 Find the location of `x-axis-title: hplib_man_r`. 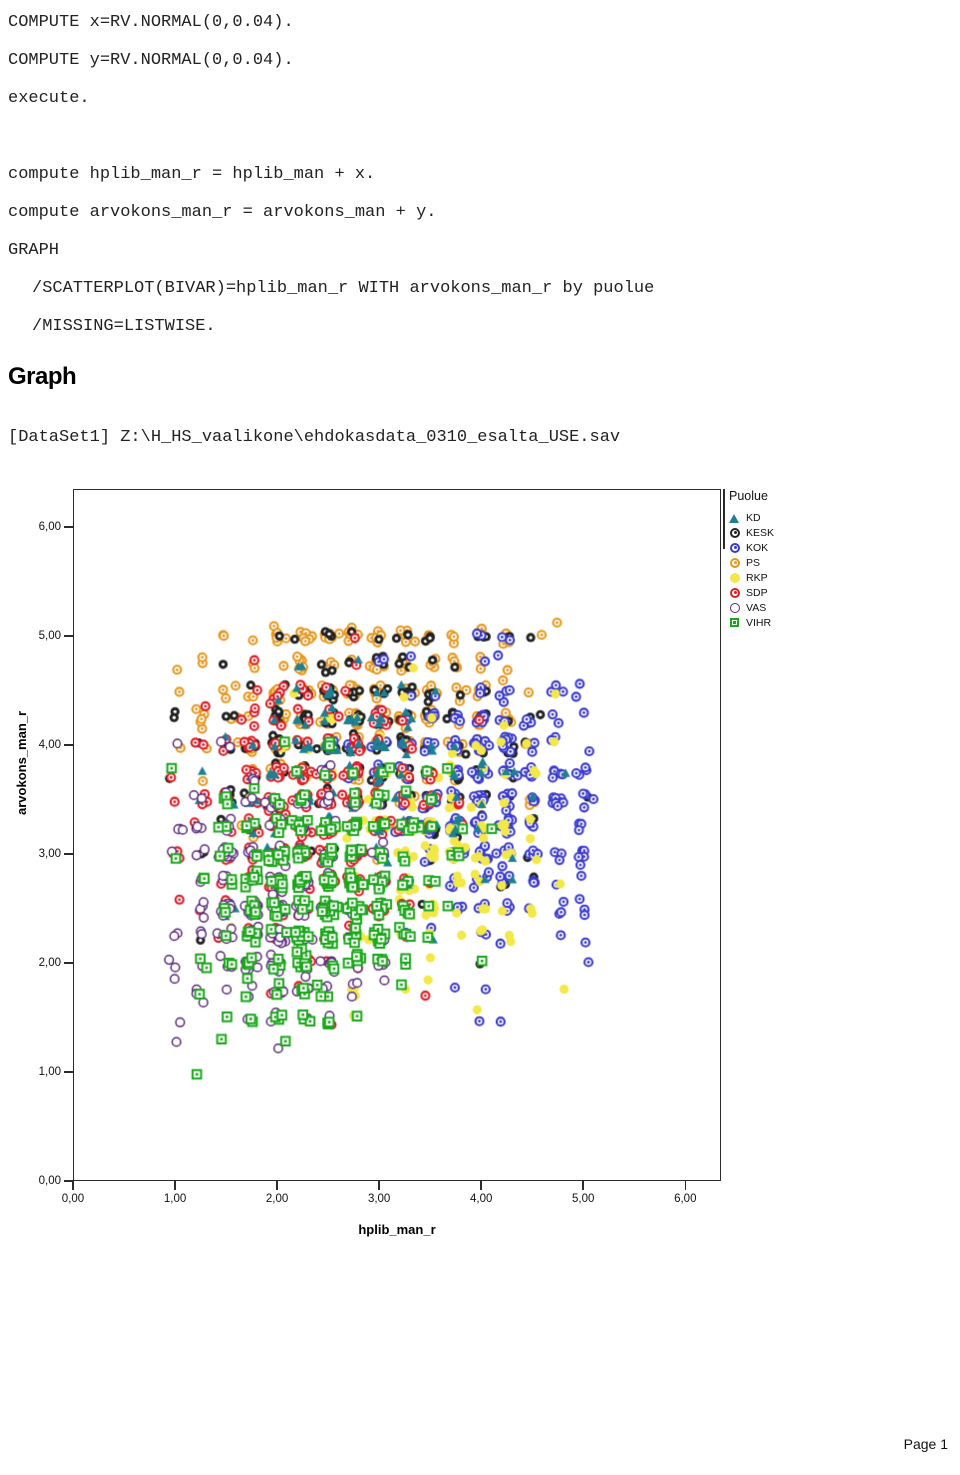

x-axis-title: hplib_man_r is located at coordinates (397, 1229).